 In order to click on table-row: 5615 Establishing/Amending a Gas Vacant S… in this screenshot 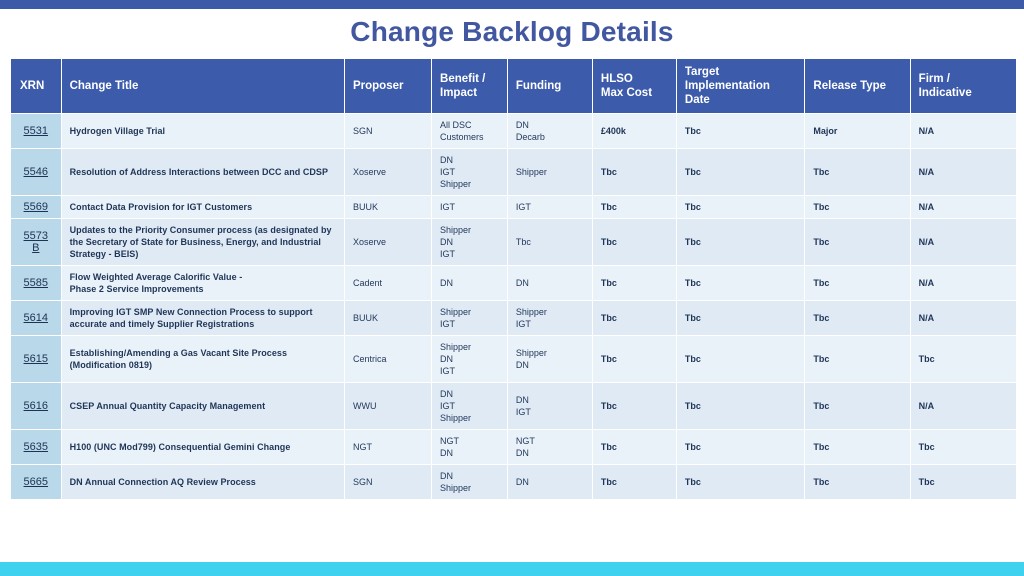, I will do `click(513, 359)`.